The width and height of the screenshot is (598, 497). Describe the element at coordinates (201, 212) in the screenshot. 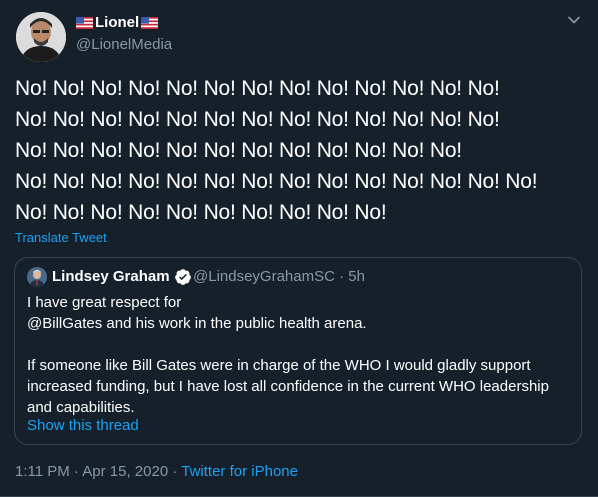

I see `tweet-text-line: No! No! No! No! No! No! No! No! No! No!` at that location.